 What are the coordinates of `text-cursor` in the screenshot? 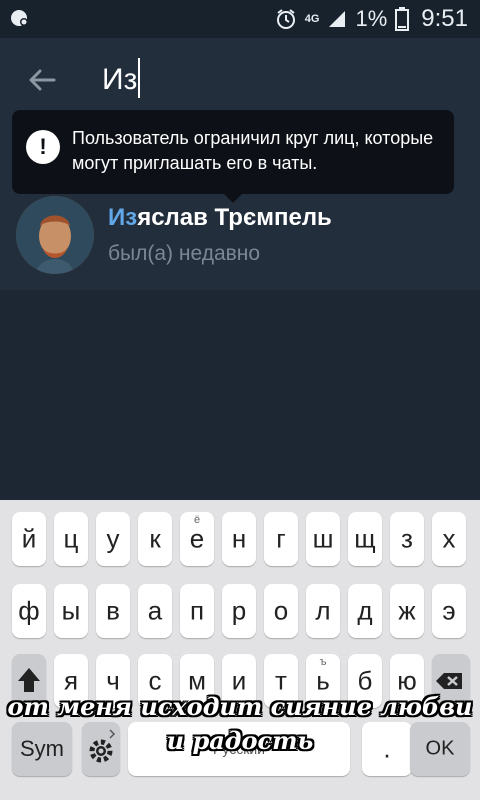 It's located at (139, 78).